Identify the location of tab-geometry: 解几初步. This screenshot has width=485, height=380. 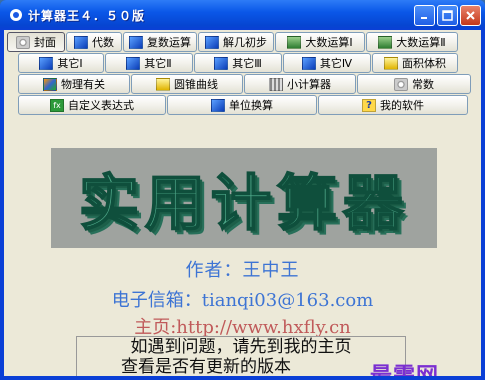
(236, 42).